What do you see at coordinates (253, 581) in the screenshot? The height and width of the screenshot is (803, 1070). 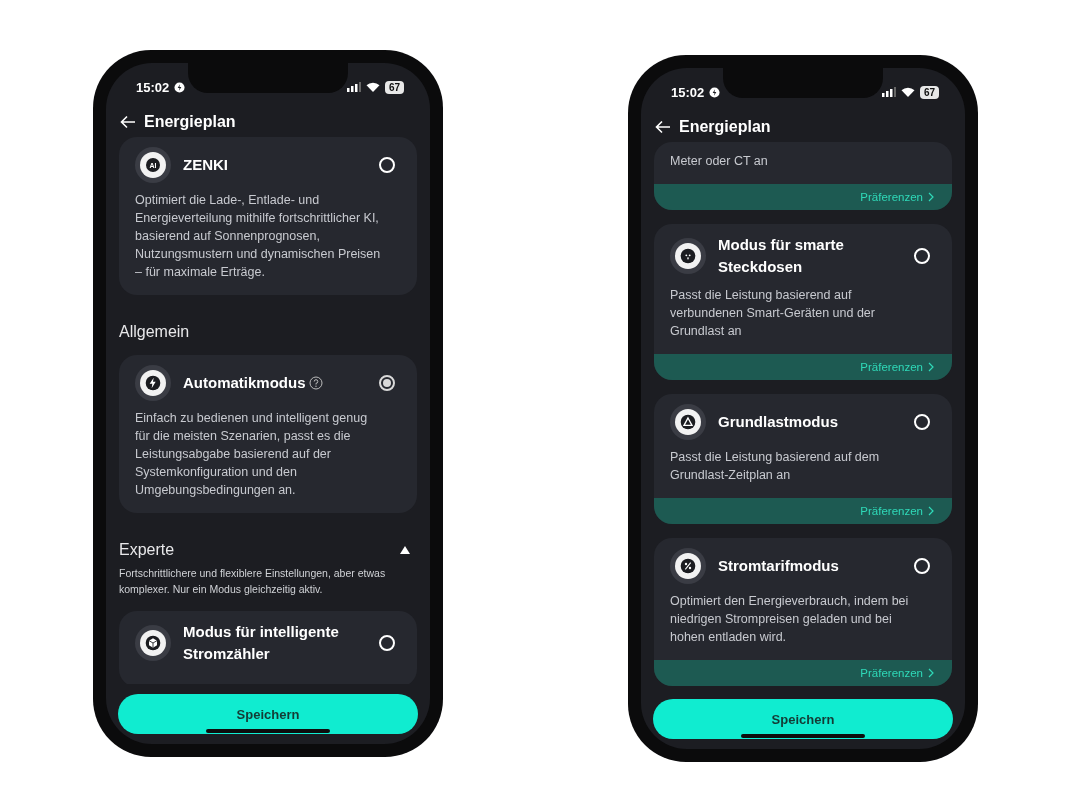 I see `section-description: Fortschrittlichere und flexiblere Einstellungen, aber etwas komplexer. Nur ein Modus gleichzeitig aktiv.` at bounding box center [253, 581].